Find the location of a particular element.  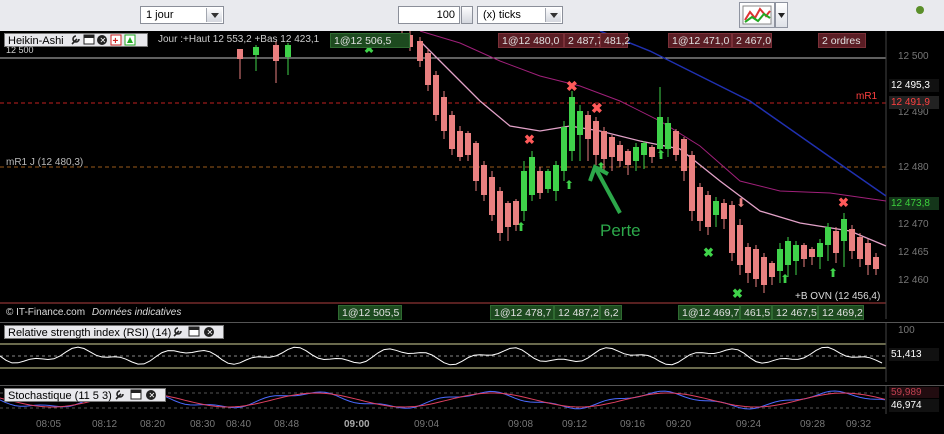

chart-style-icon is located at coordinates (757, 15).